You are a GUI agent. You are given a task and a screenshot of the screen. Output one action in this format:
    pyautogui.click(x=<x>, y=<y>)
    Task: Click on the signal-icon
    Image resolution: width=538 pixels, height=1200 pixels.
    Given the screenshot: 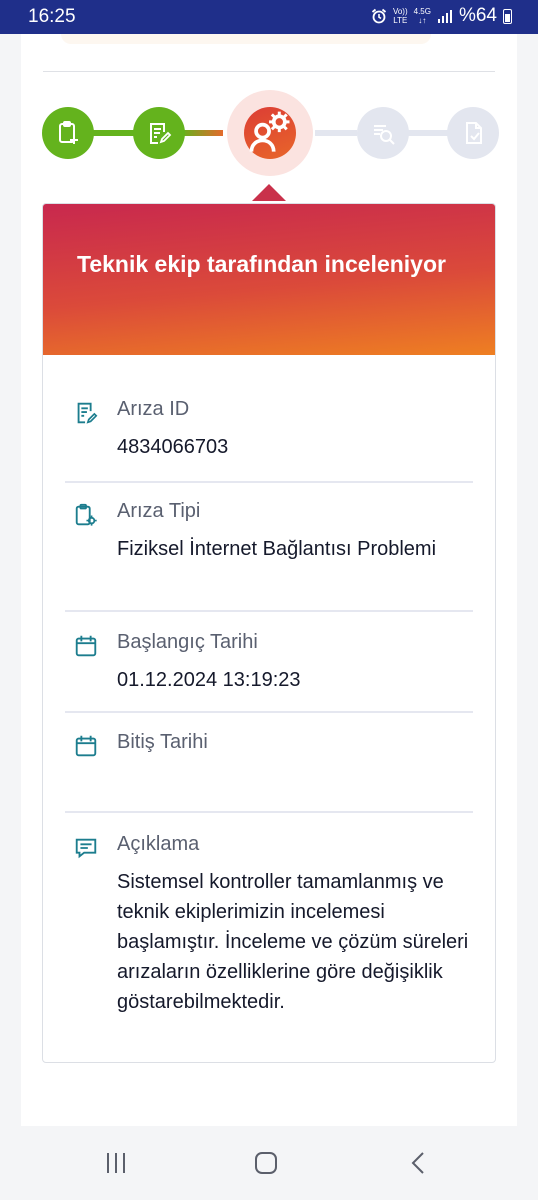 What is the action you would take?
    pyautogui.click(x=444, y=16)
    